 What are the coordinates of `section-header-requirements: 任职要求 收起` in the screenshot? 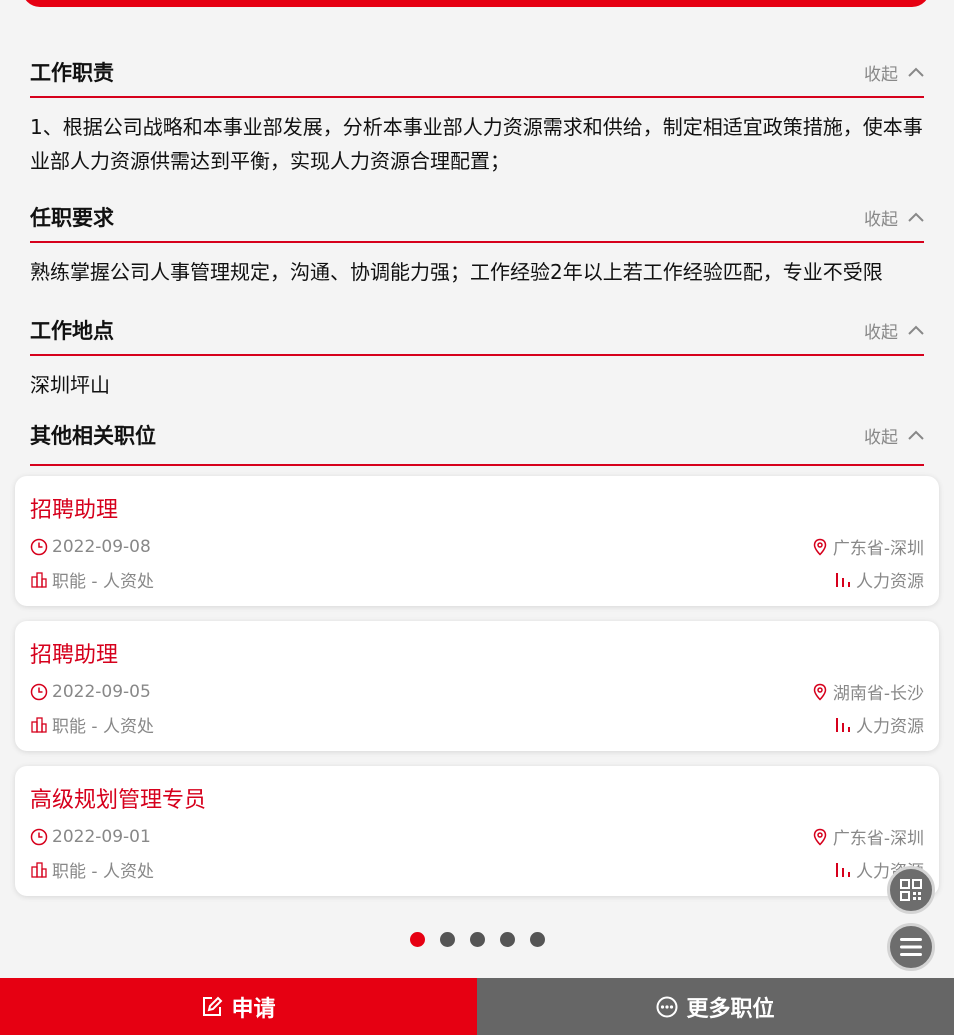 It's located at (477, 222).